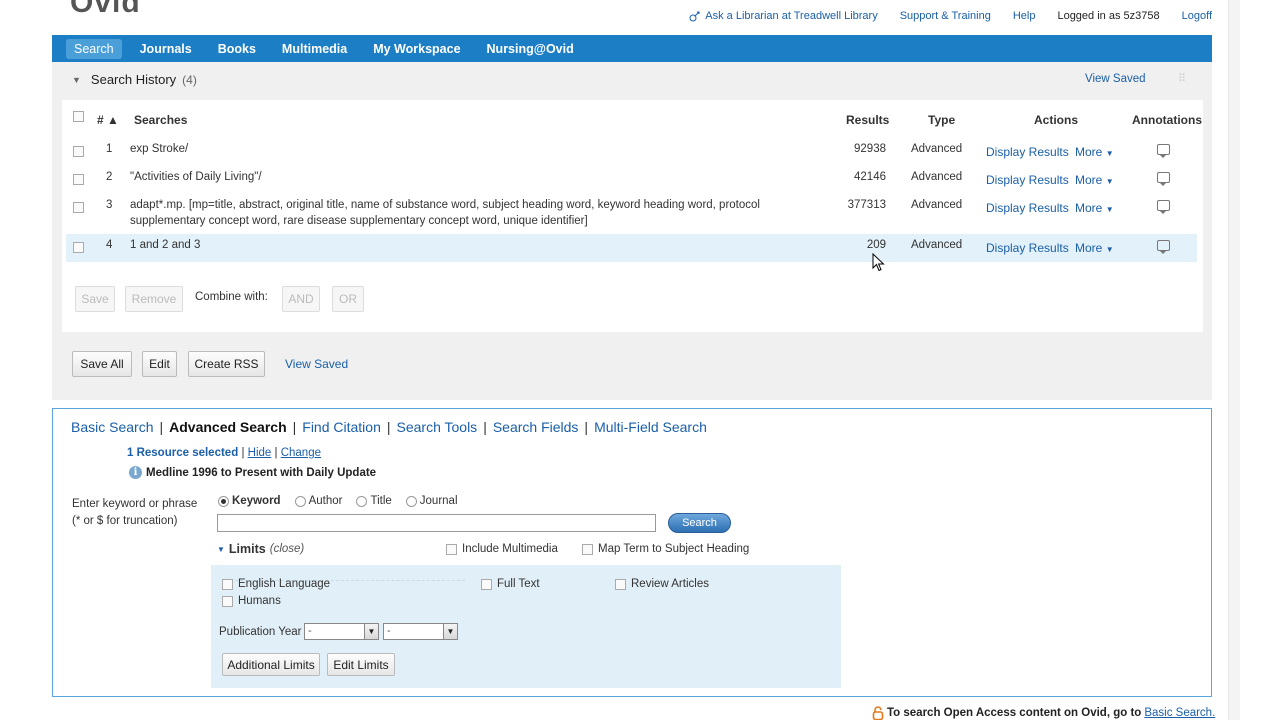 The height and width of the screenshot is (720, 1280). Describe the element at coordinates (237, 49) in the screenshot. I see `nav-books: Books` at that location.